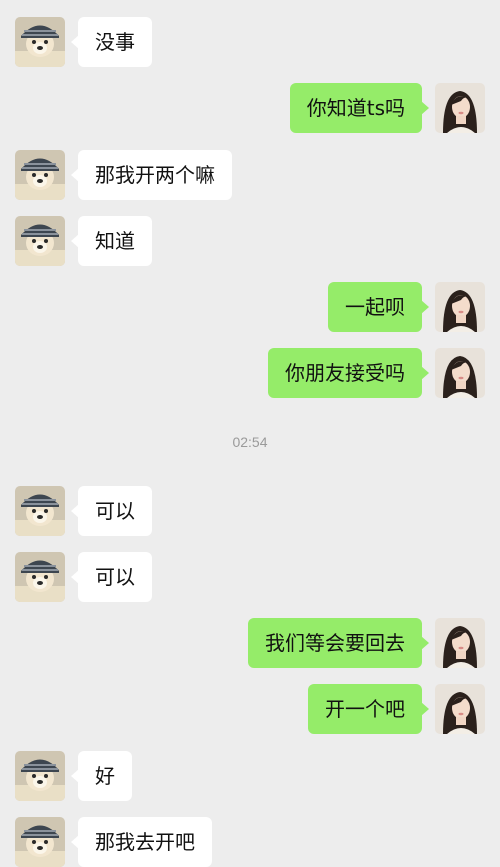 This screenshot has width=500, height=867. I want to click on message-bubble: 你知道ts吗, so click(359, 108).